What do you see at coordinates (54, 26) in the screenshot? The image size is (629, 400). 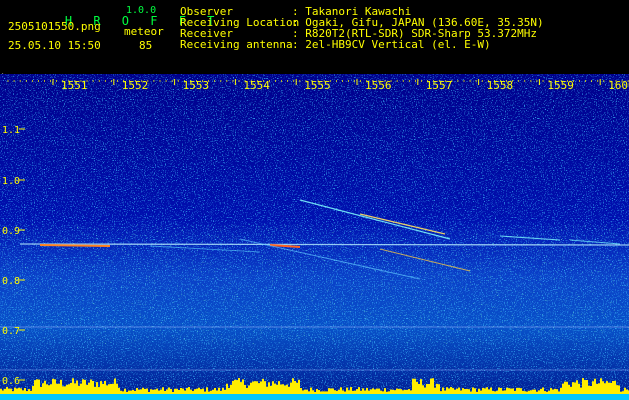 I see `filename-label: 2505101550.png` at bounding box center [54, 26].